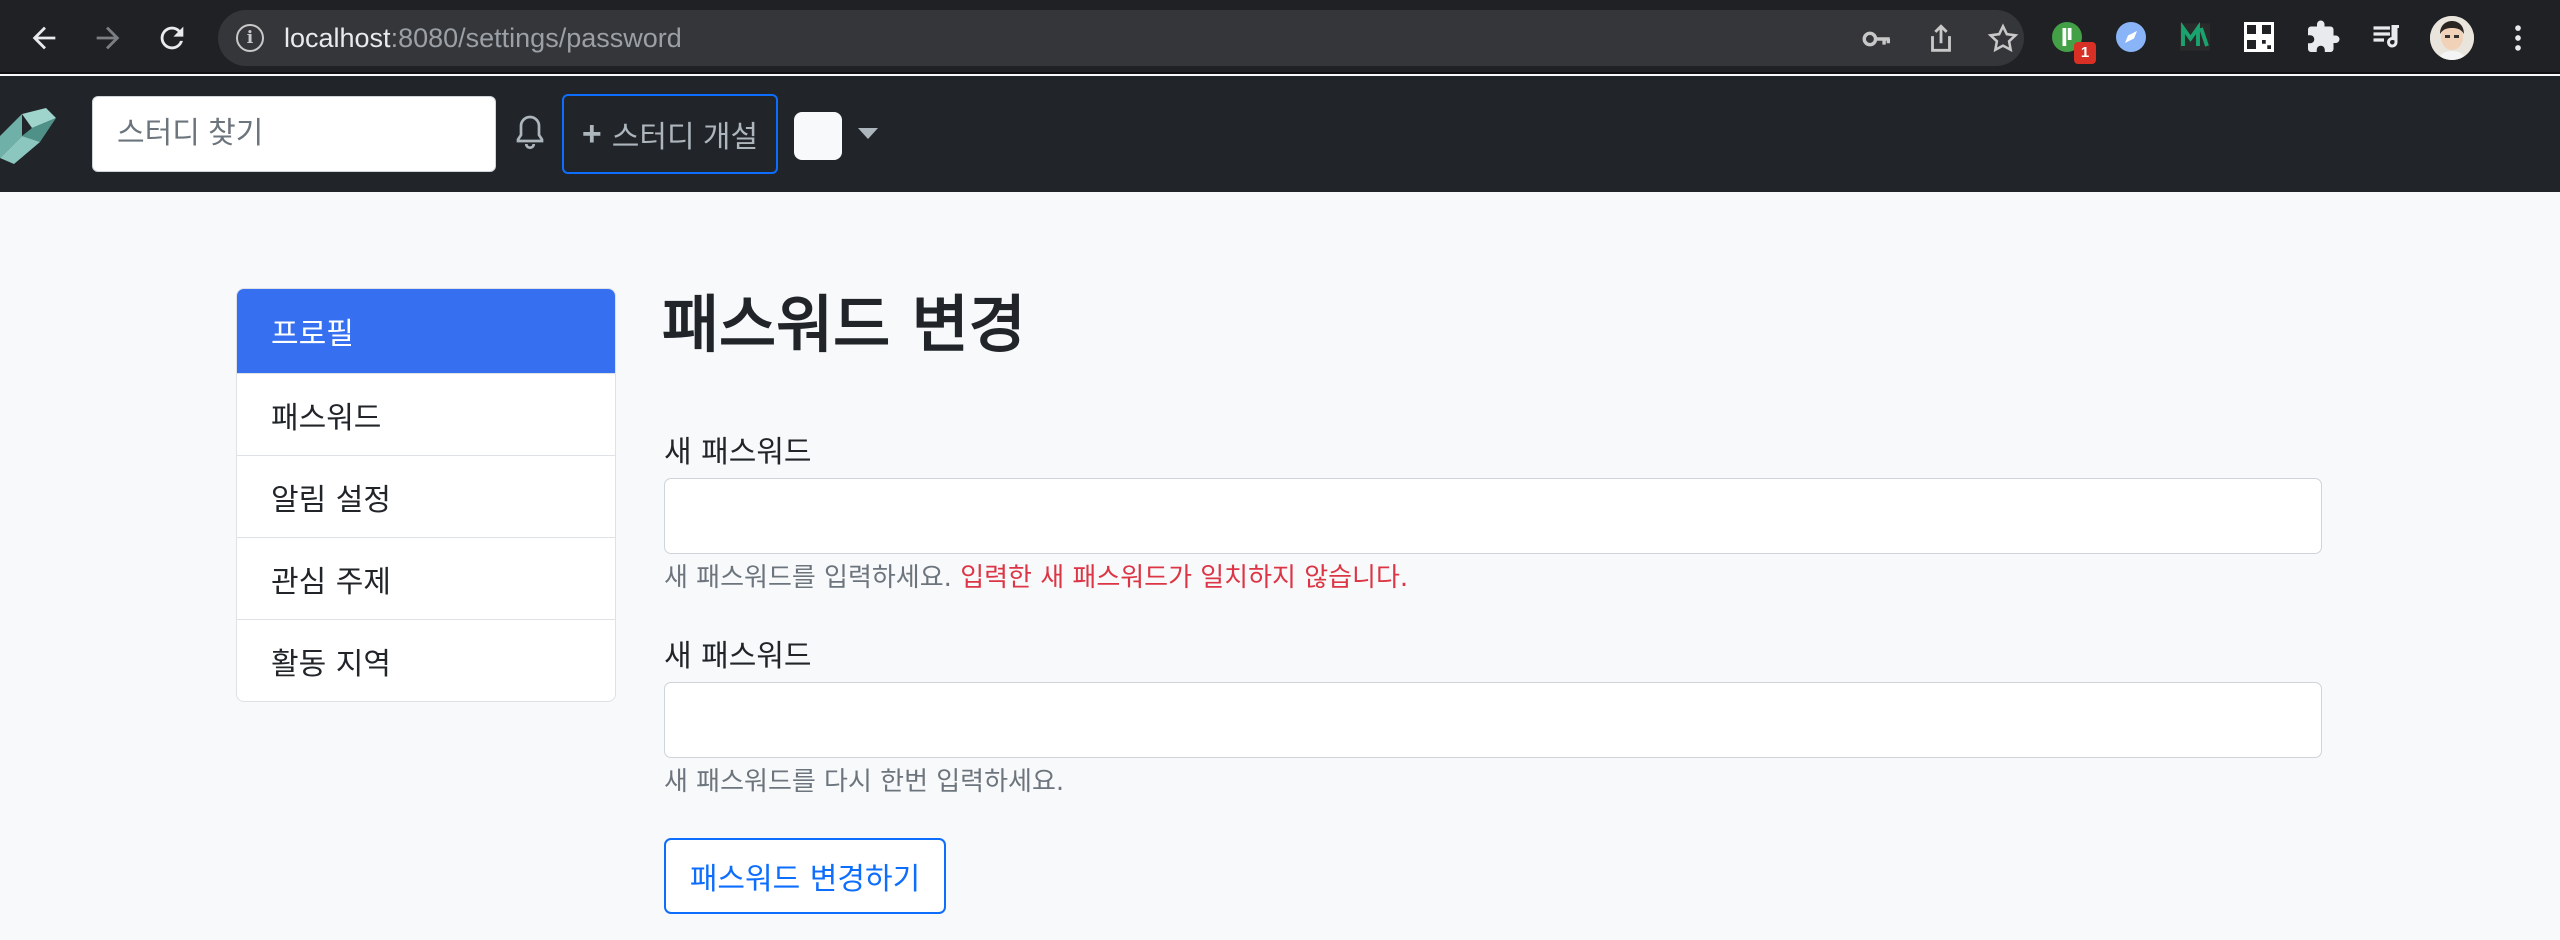 This screenshot has height=940, width=2560. I want to click on back-arrow-icon, so click(44, 38).